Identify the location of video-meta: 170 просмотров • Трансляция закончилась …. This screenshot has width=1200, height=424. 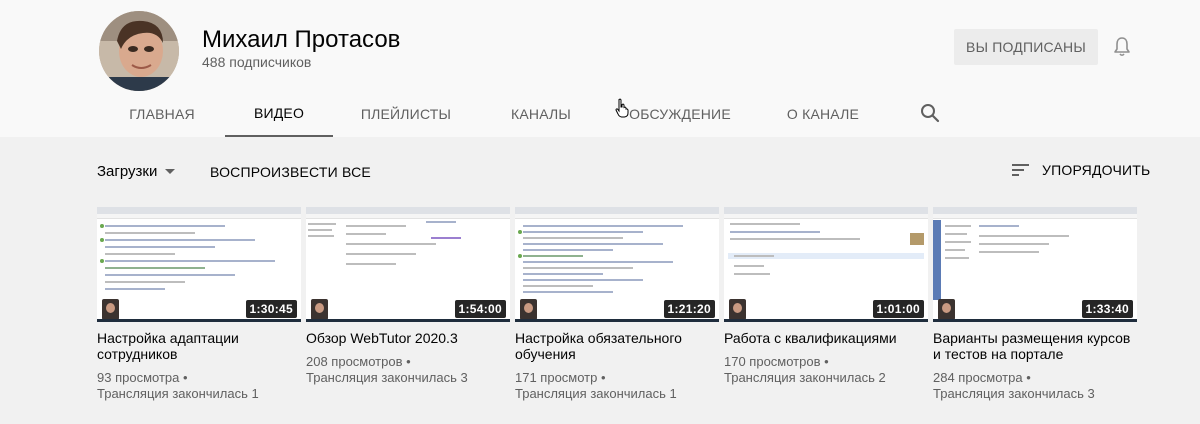
(826, 370).